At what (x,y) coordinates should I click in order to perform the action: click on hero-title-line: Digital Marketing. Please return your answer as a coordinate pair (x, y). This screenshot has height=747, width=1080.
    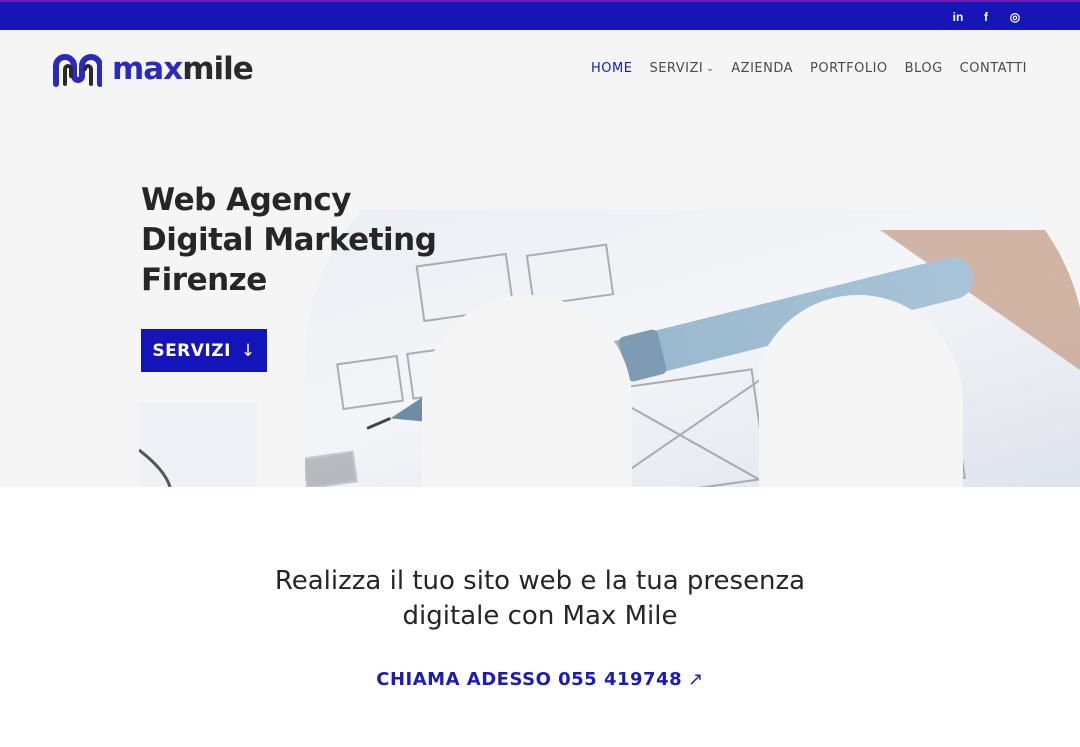
    Looking at the image, I should click on (289, 240).